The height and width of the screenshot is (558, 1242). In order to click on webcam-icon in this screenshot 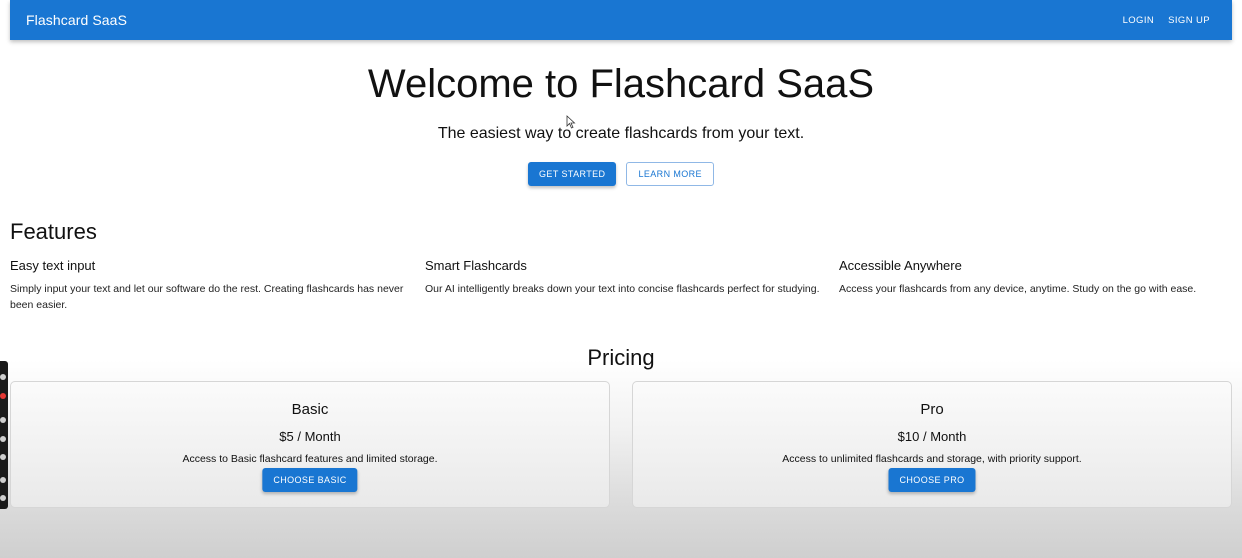, I will do `click(3, 457)`.